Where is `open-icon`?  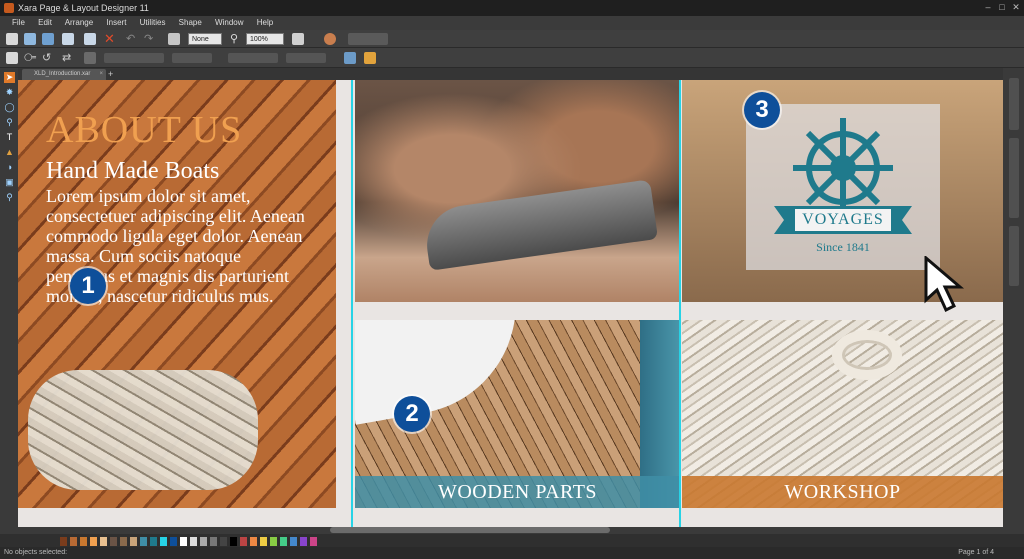 open-icon is located at coordinates (30, 39).